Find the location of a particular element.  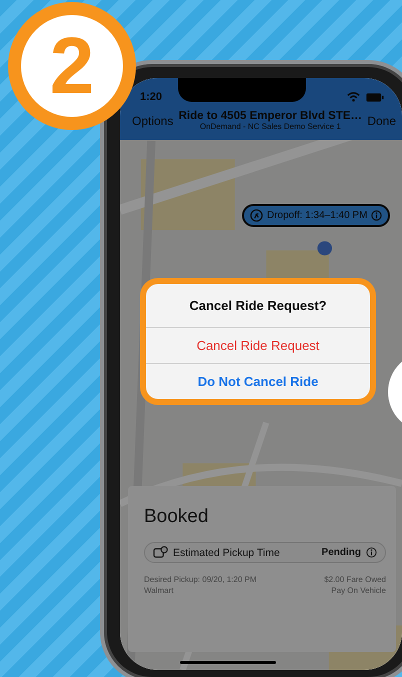

options-button: Options is located at coordinates (153, 121).